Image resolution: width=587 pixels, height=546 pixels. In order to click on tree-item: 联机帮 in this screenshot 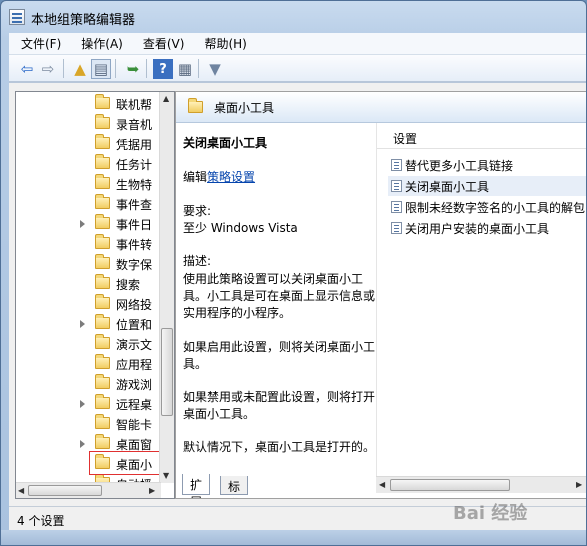, I will do `click(89, 104)`.